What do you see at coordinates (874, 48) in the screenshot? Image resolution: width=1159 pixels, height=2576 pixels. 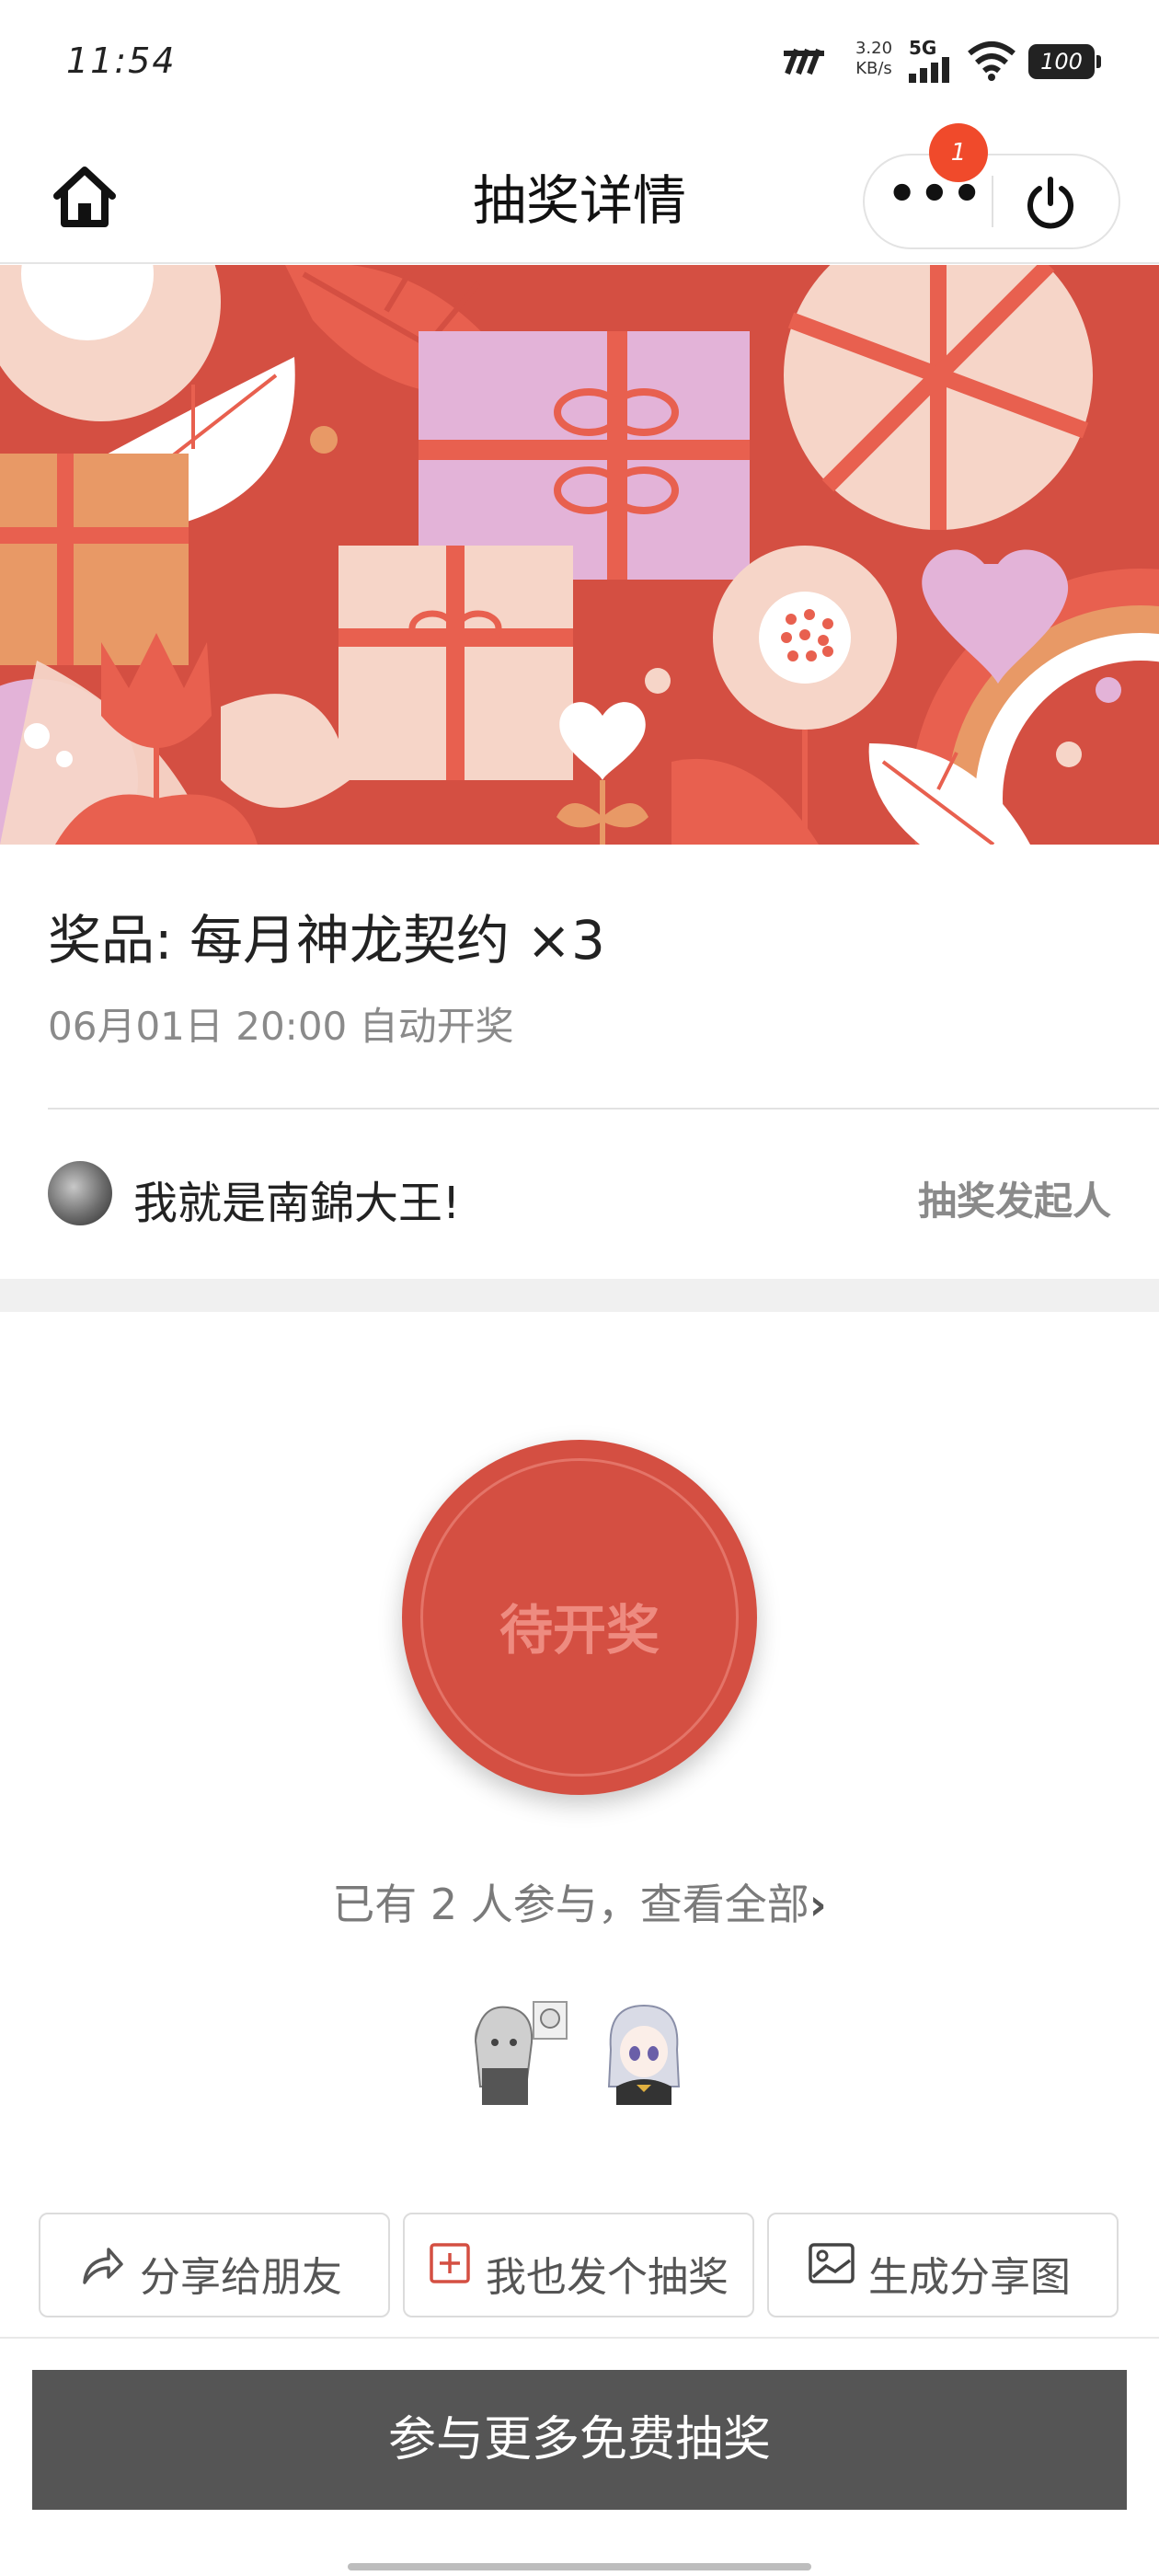 I see `net-speed-value: 3.20` at bounding box center [874, 48].